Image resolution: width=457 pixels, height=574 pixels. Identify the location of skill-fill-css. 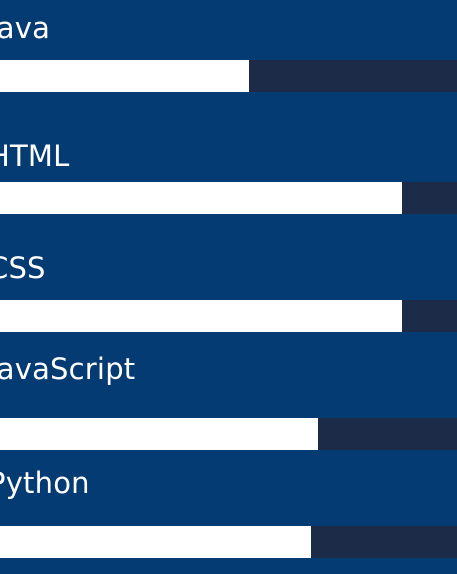
(201, 316).